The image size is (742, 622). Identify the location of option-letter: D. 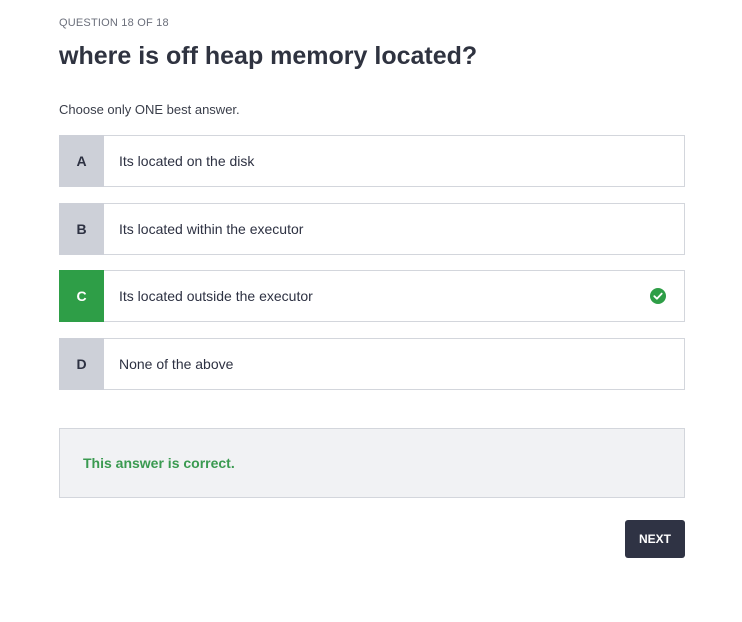
(81, 364).